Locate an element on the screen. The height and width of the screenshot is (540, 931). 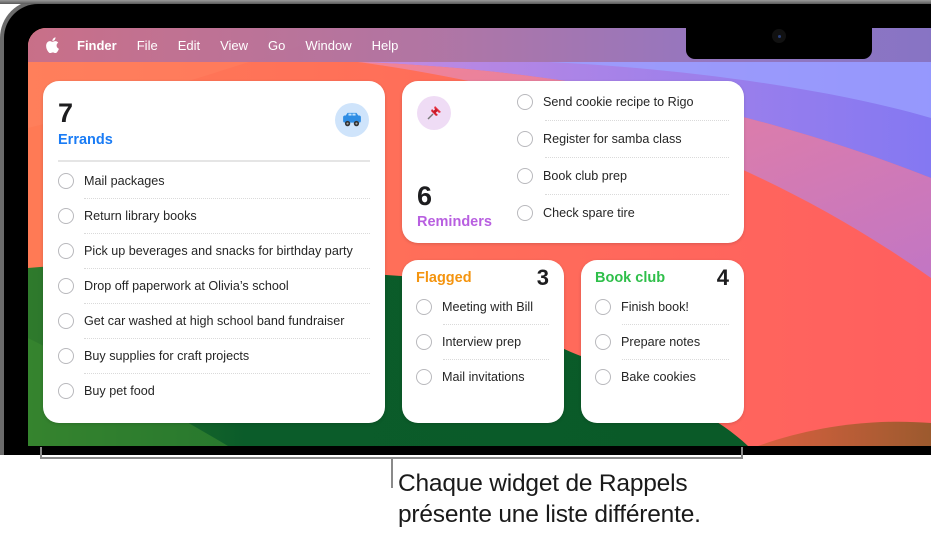
menu-go: Go is located at coordinates (276, 45).